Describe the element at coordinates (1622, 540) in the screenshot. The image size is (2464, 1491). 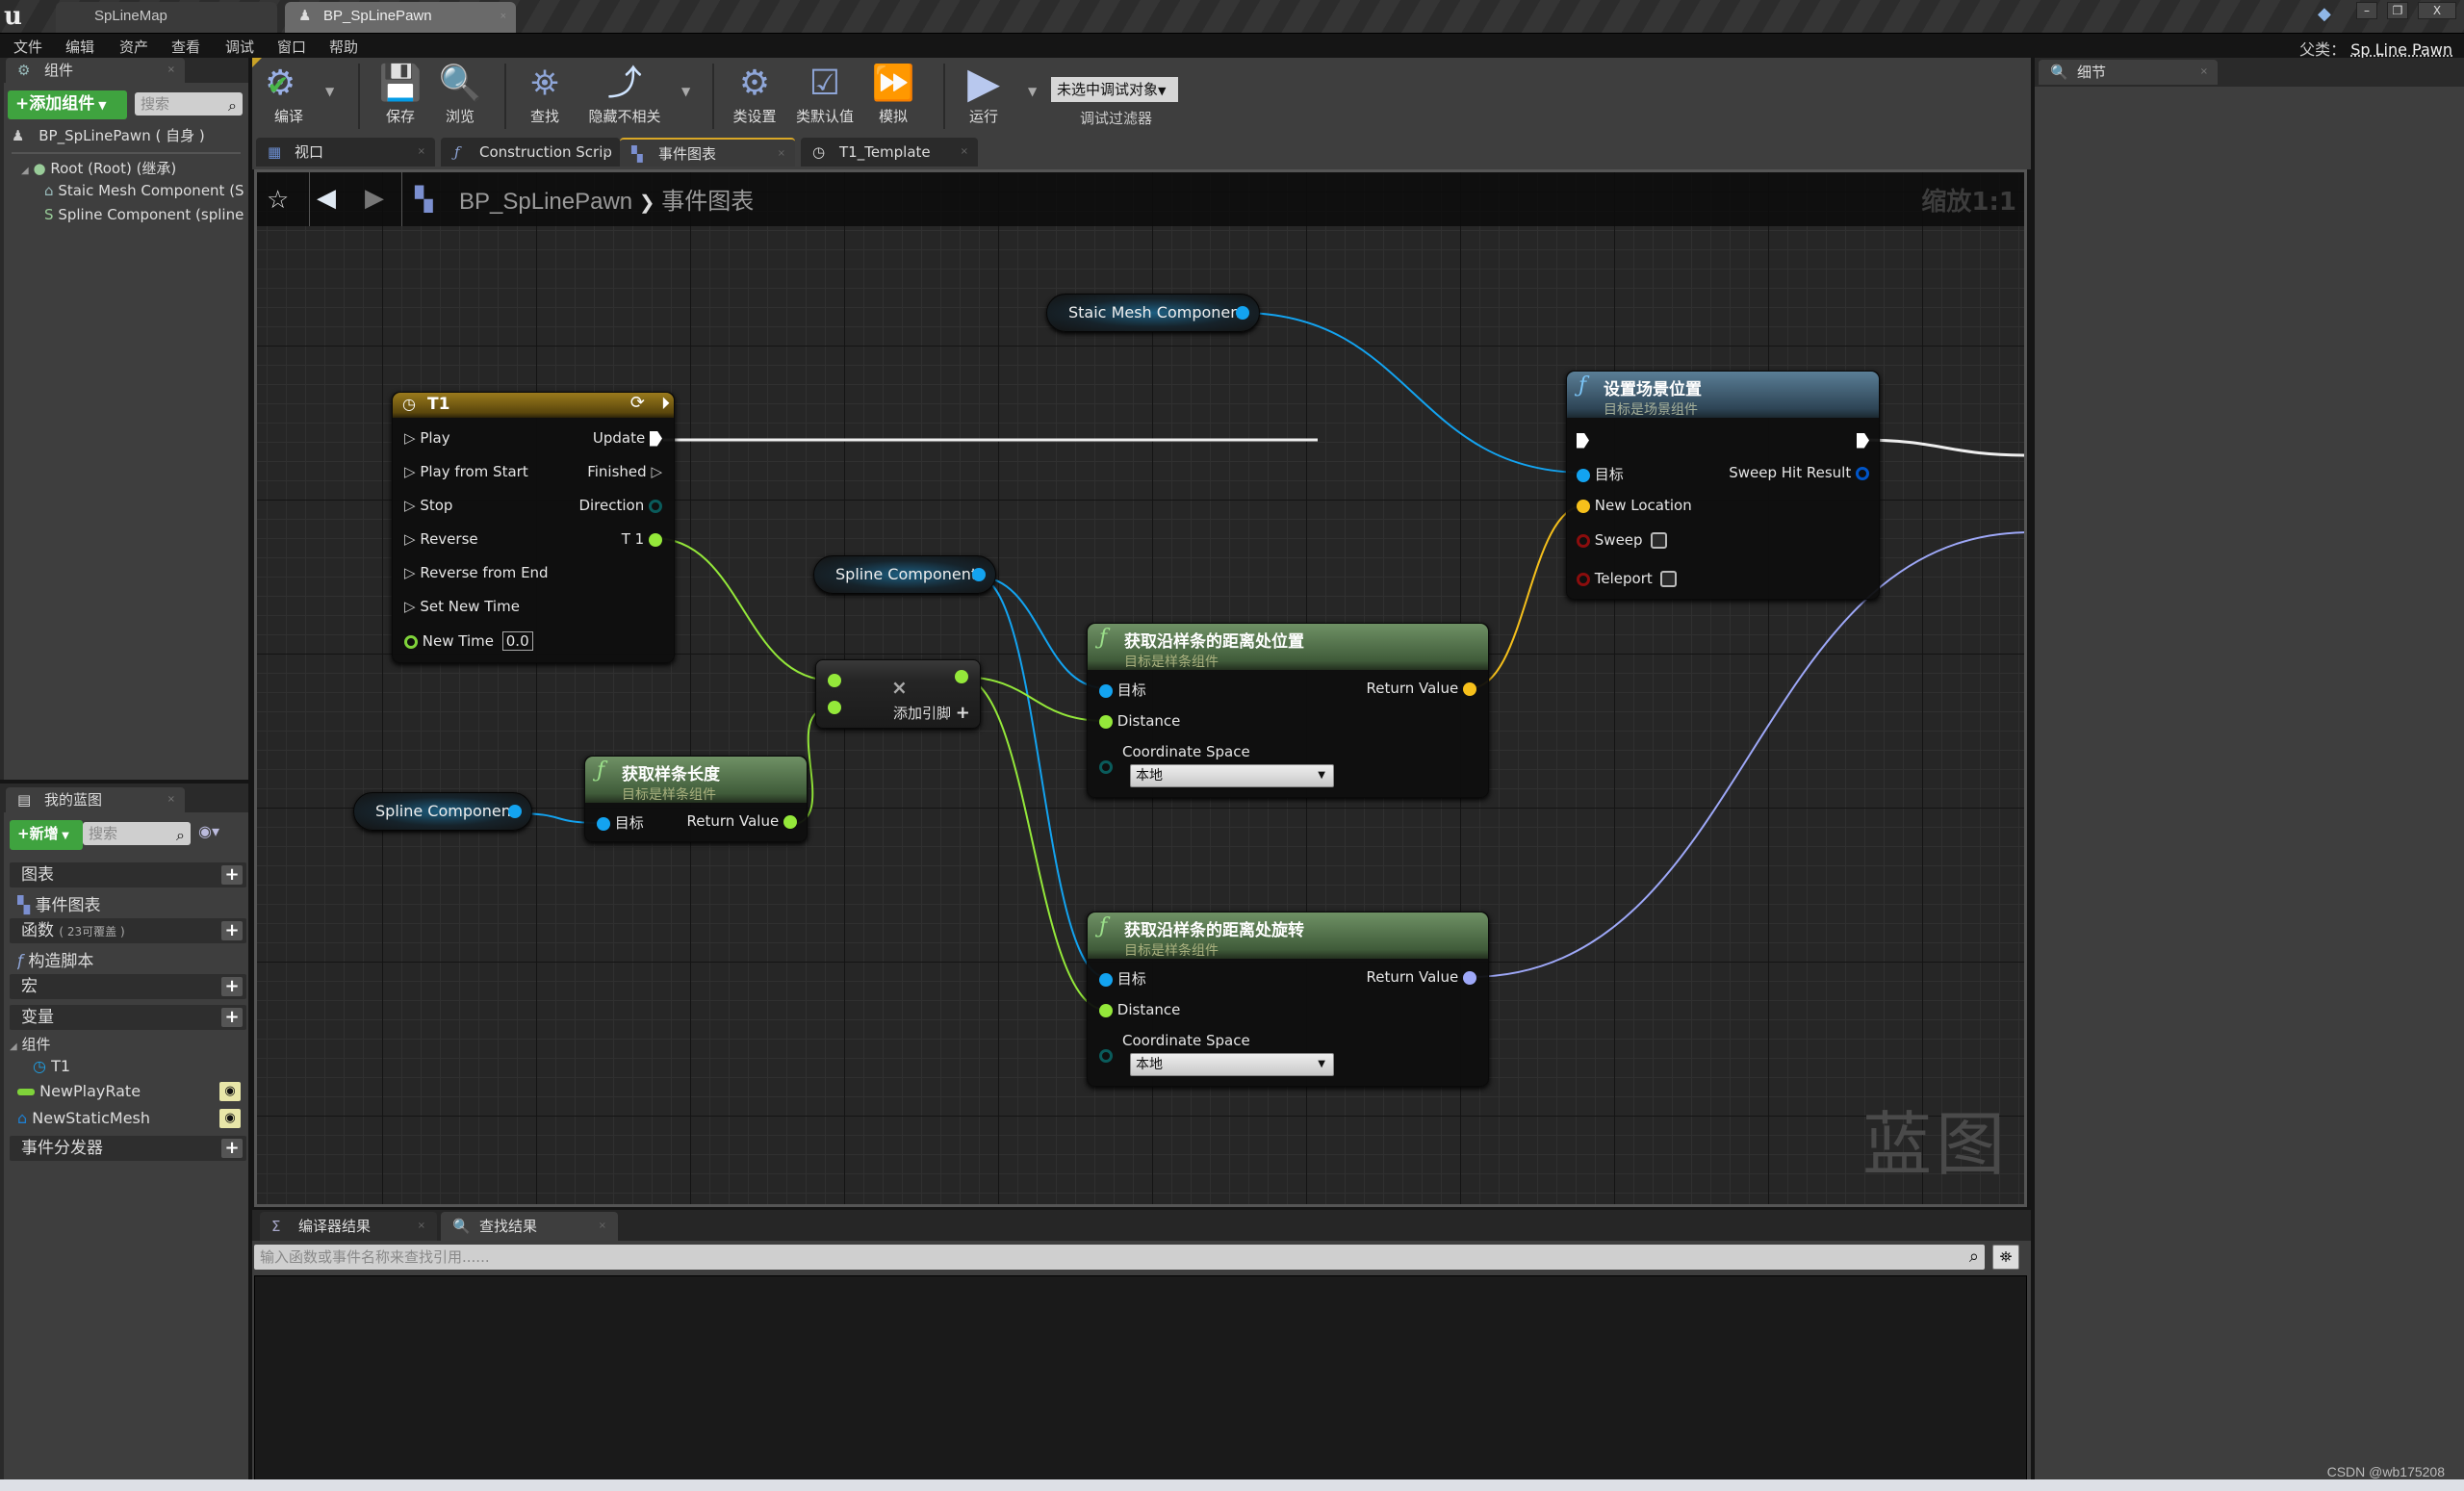
I see `pin-sweep: Sweep` at that location.